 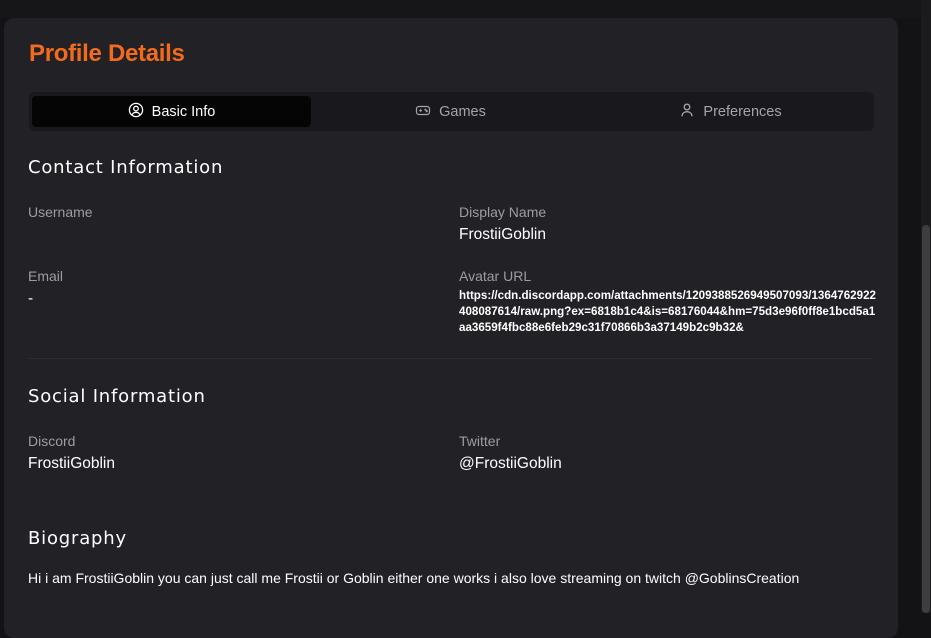 I want to click on tab-label: Preferences, so click(x=742, y=111).